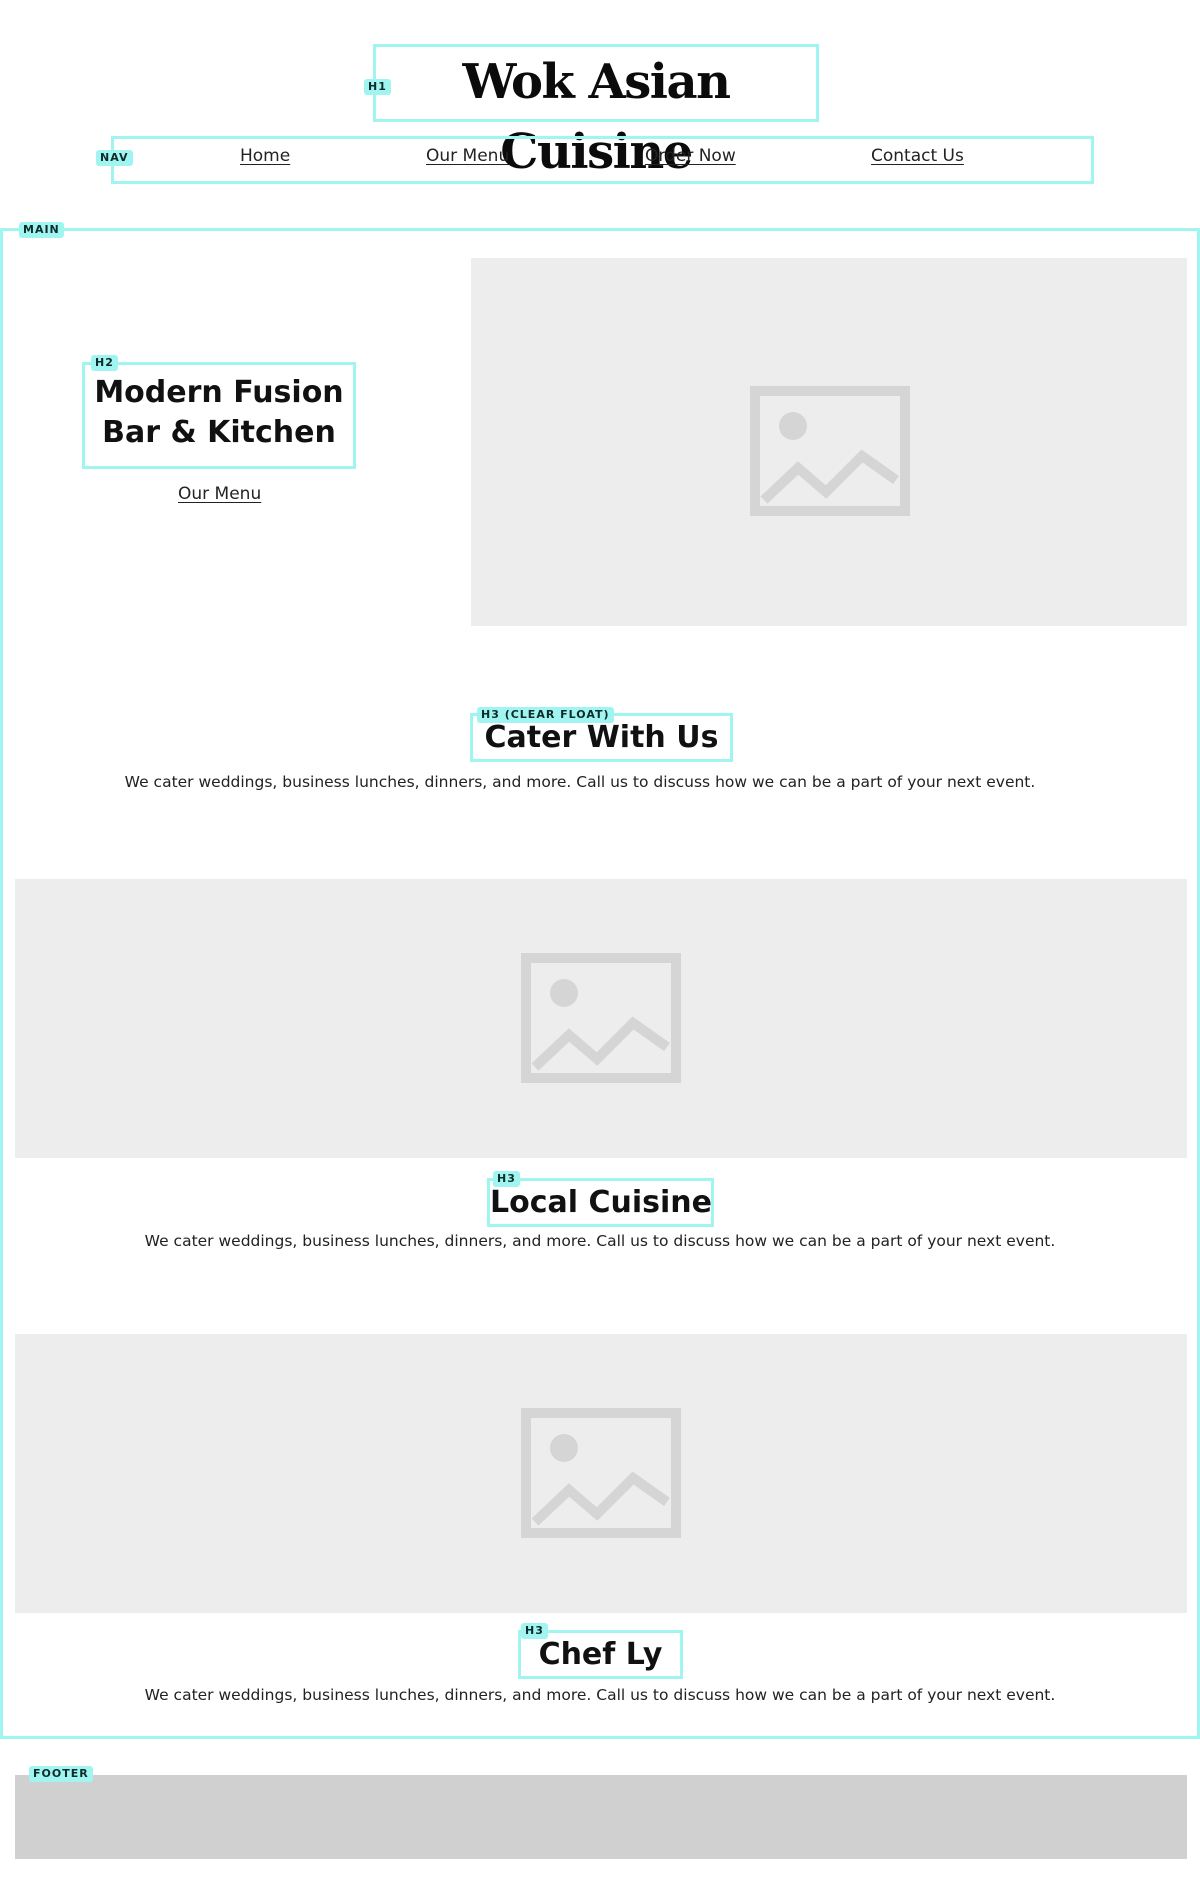 This screenshot has height=1878, width=1200. I want to click on nav-link-contact-us: Contact Us, so click(917, 156).